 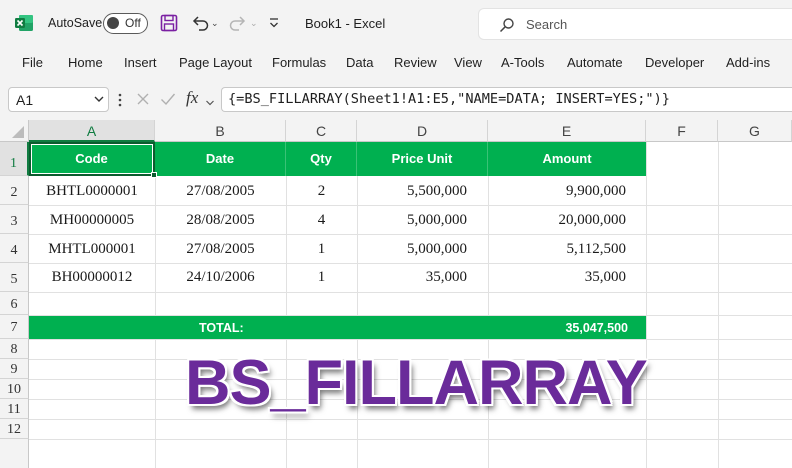 I want to click on row-header-4: 4, so click(x=14, y=248).